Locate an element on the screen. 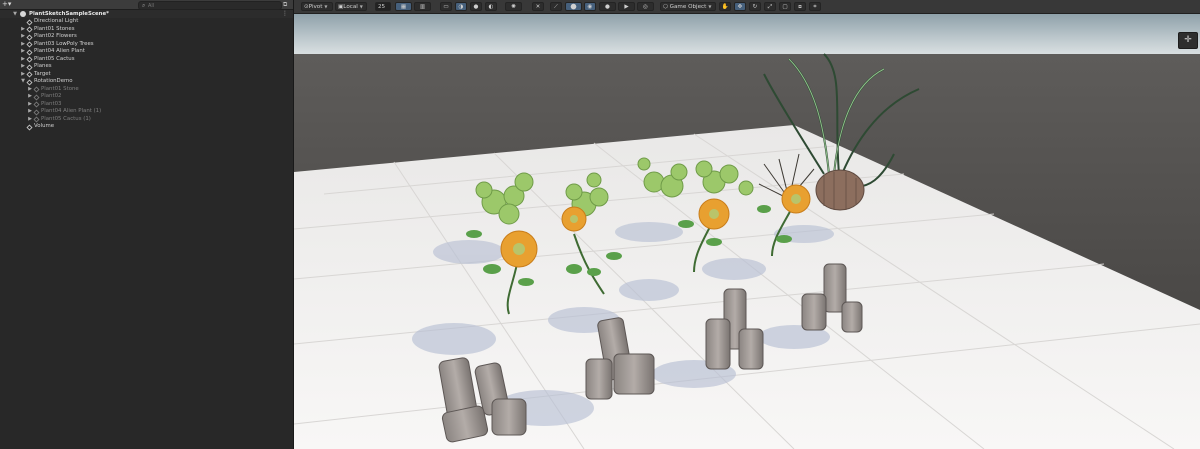 The width and height of the screenshot is (1200, 449). move-tool-icon: ✥ is located at coordinates (740, 6).